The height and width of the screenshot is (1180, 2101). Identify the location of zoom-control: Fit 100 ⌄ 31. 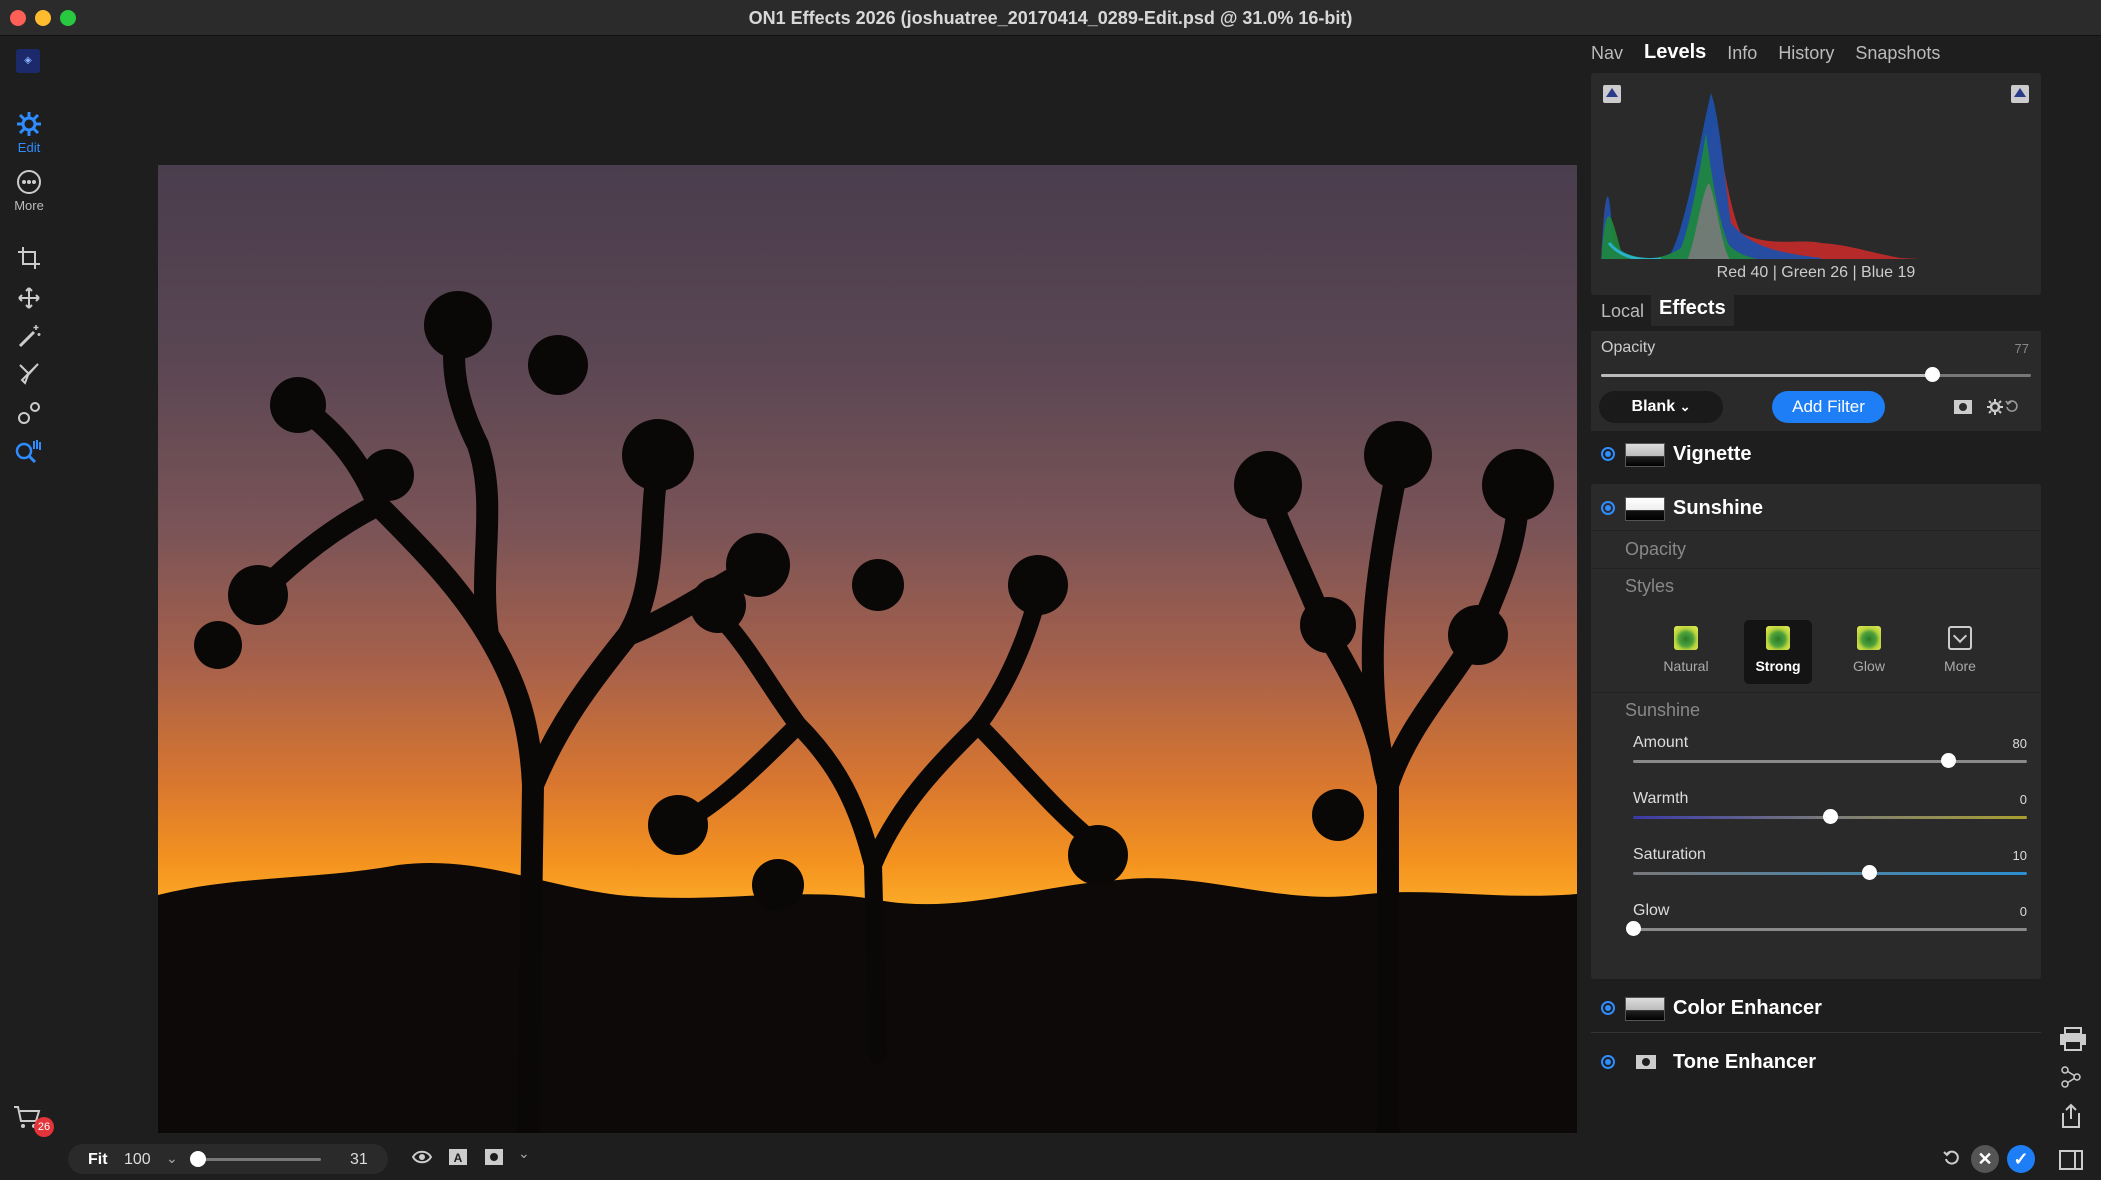
(228, 1159).